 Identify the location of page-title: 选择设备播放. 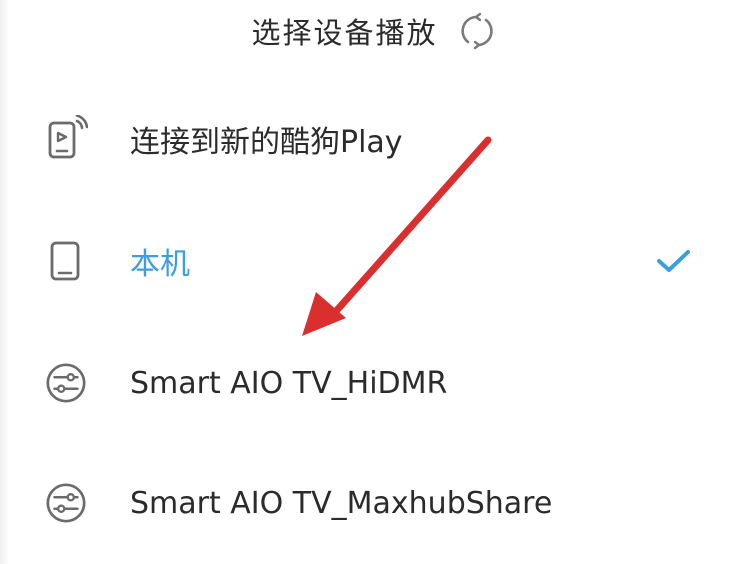
(344, 33).